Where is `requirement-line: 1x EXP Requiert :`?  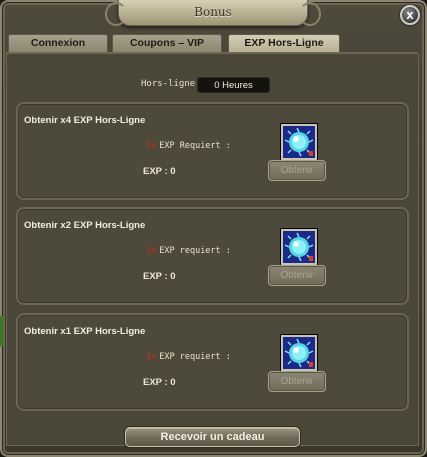 requirement-line: 1x EXP Requiert : is located at coordinates (188, 146).